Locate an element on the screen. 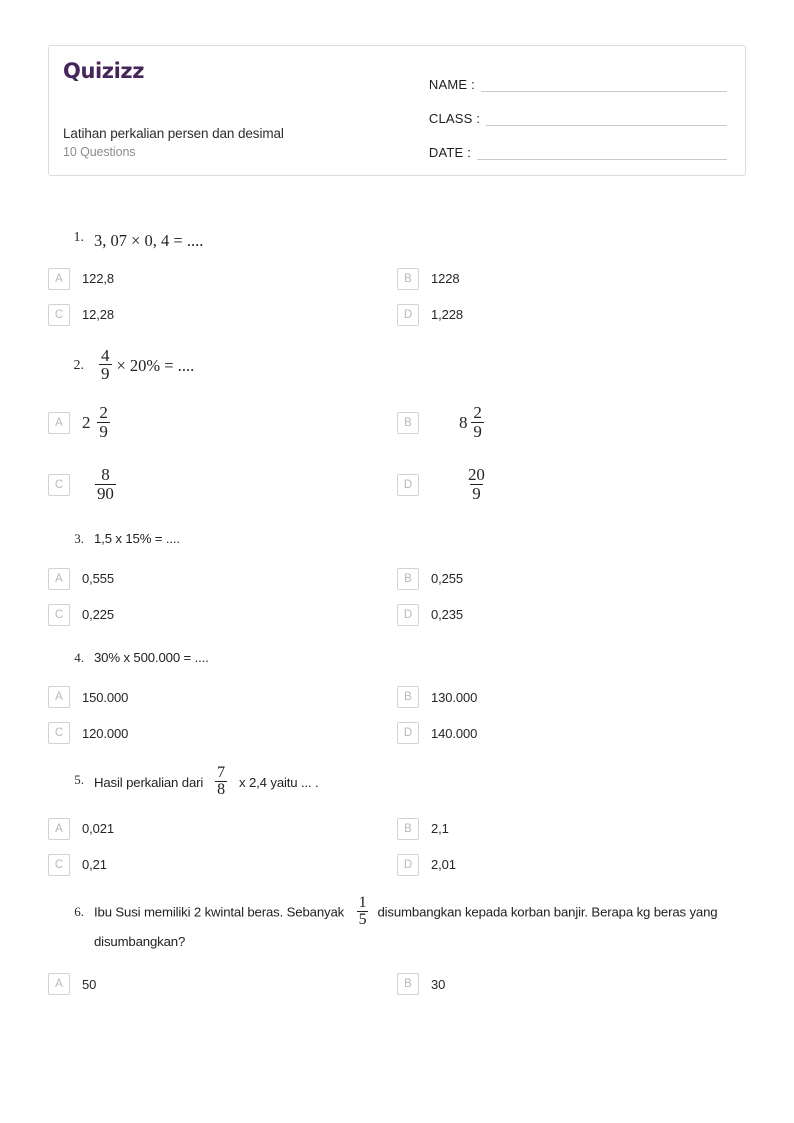 The width and height of the screenshot is (794, 1123). question-fraction: 1 5 is located at coordinates (362, 911).